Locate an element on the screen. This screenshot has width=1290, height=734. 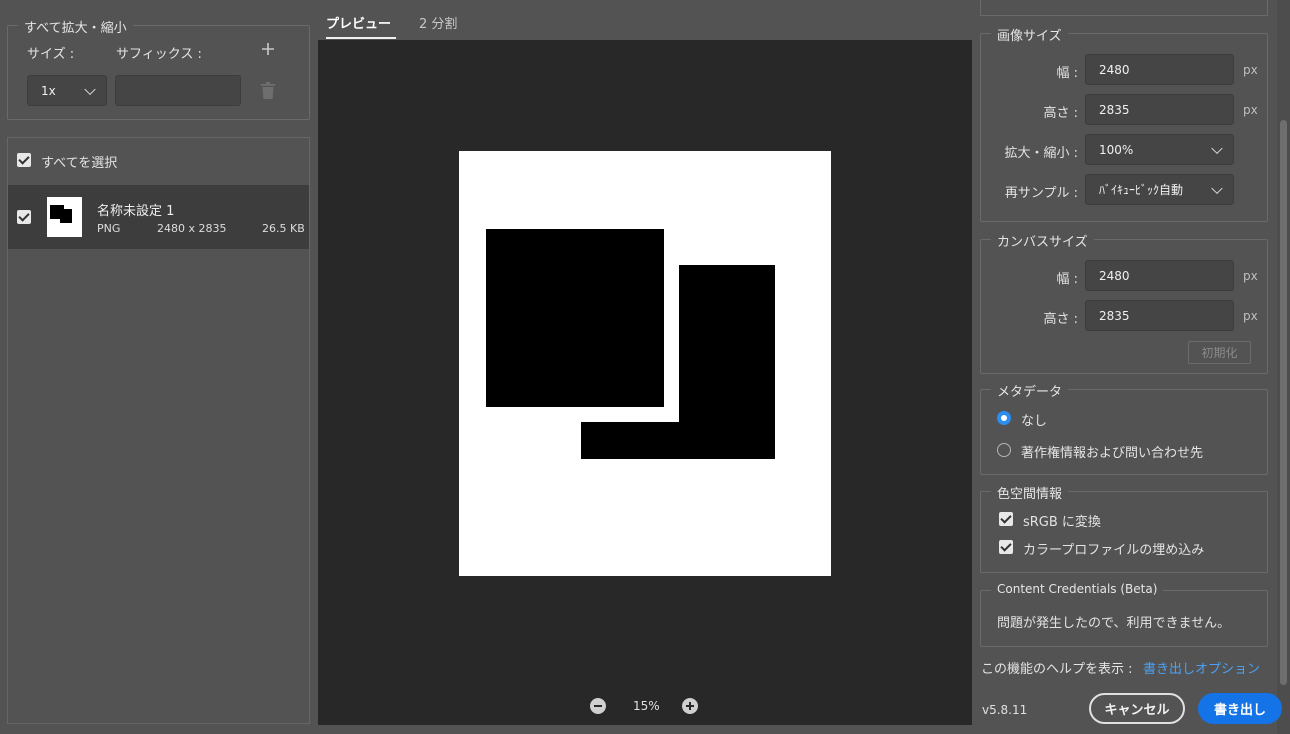
embed-profile-label: カラープロファイルの埋め込み is located at coordinates (1114, 550).